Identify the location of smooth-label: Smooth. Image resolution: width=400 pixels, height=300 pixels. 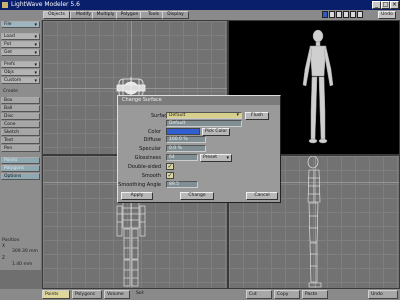
(151, 176).